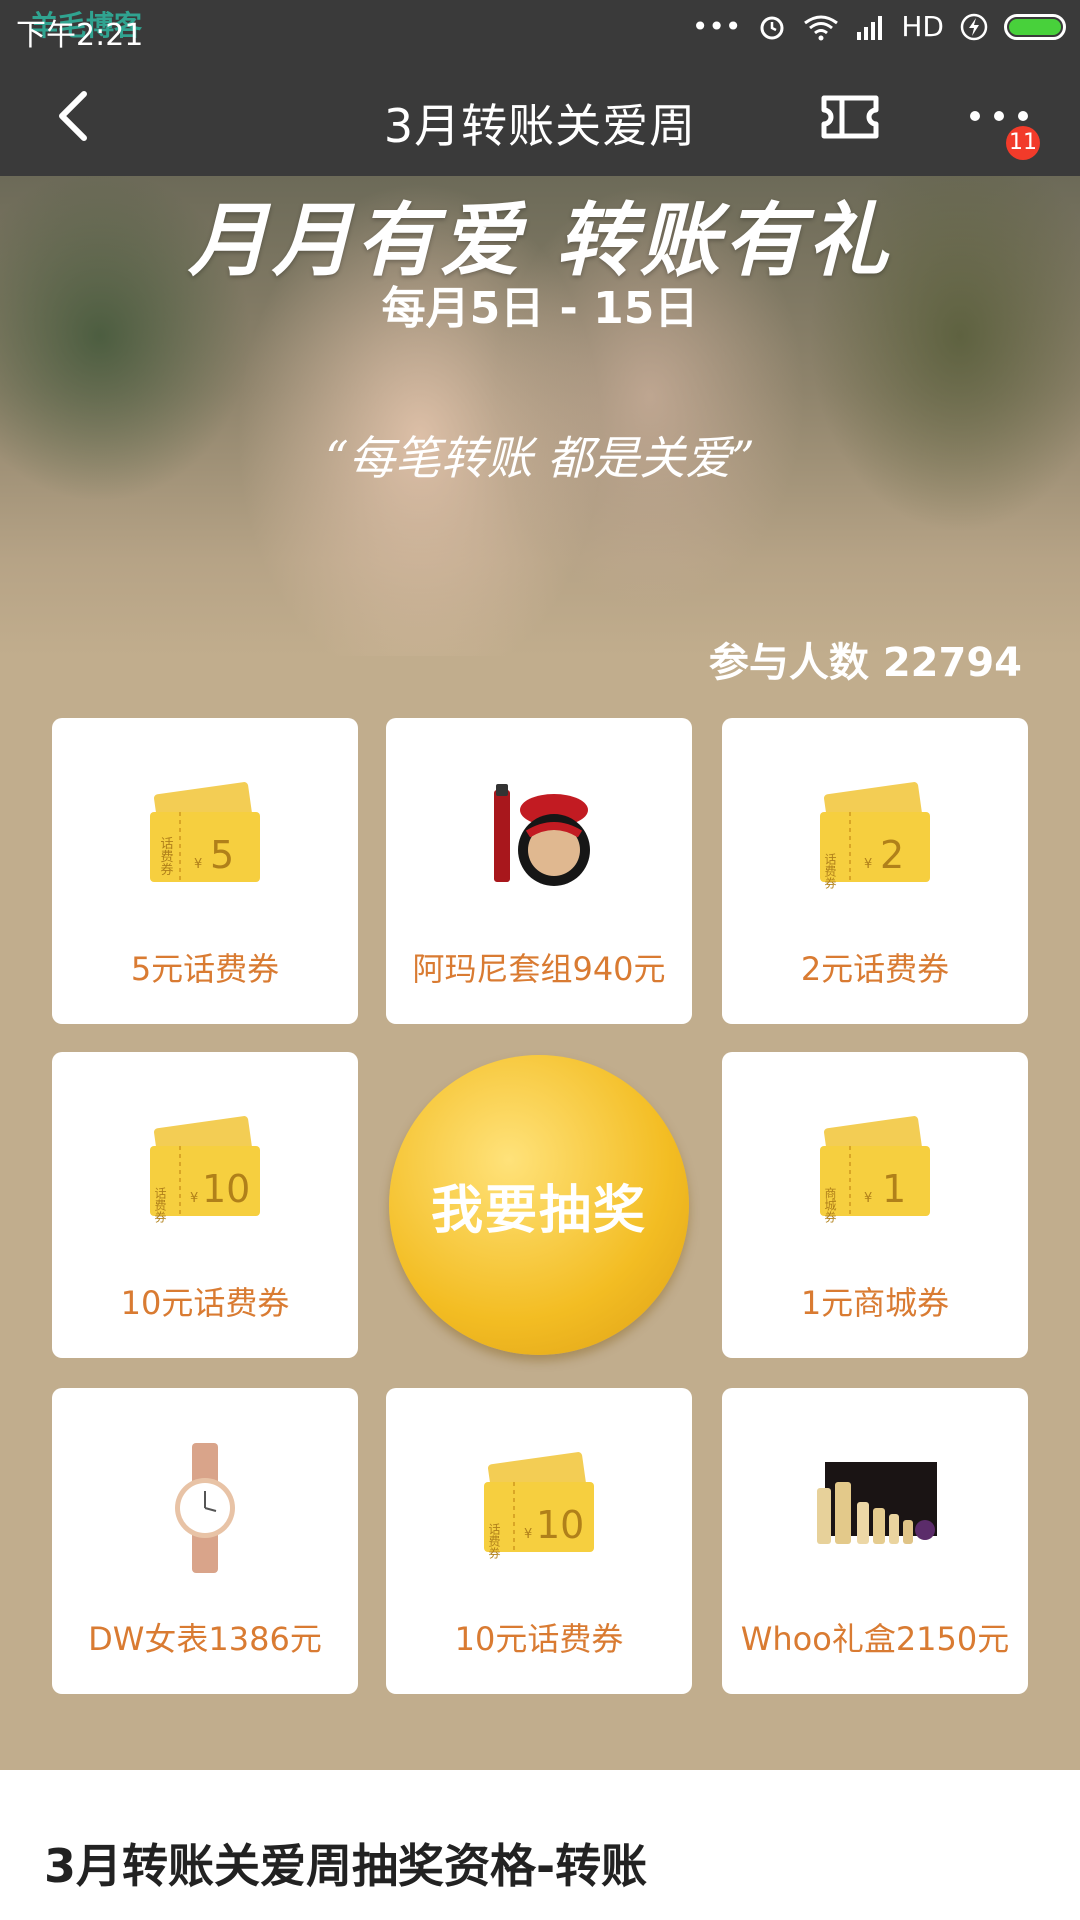 The width and height of the screenshot is (1080, 1920). I want to click on hero-date-range: 每月5日 - 15日, so click(540, 308).